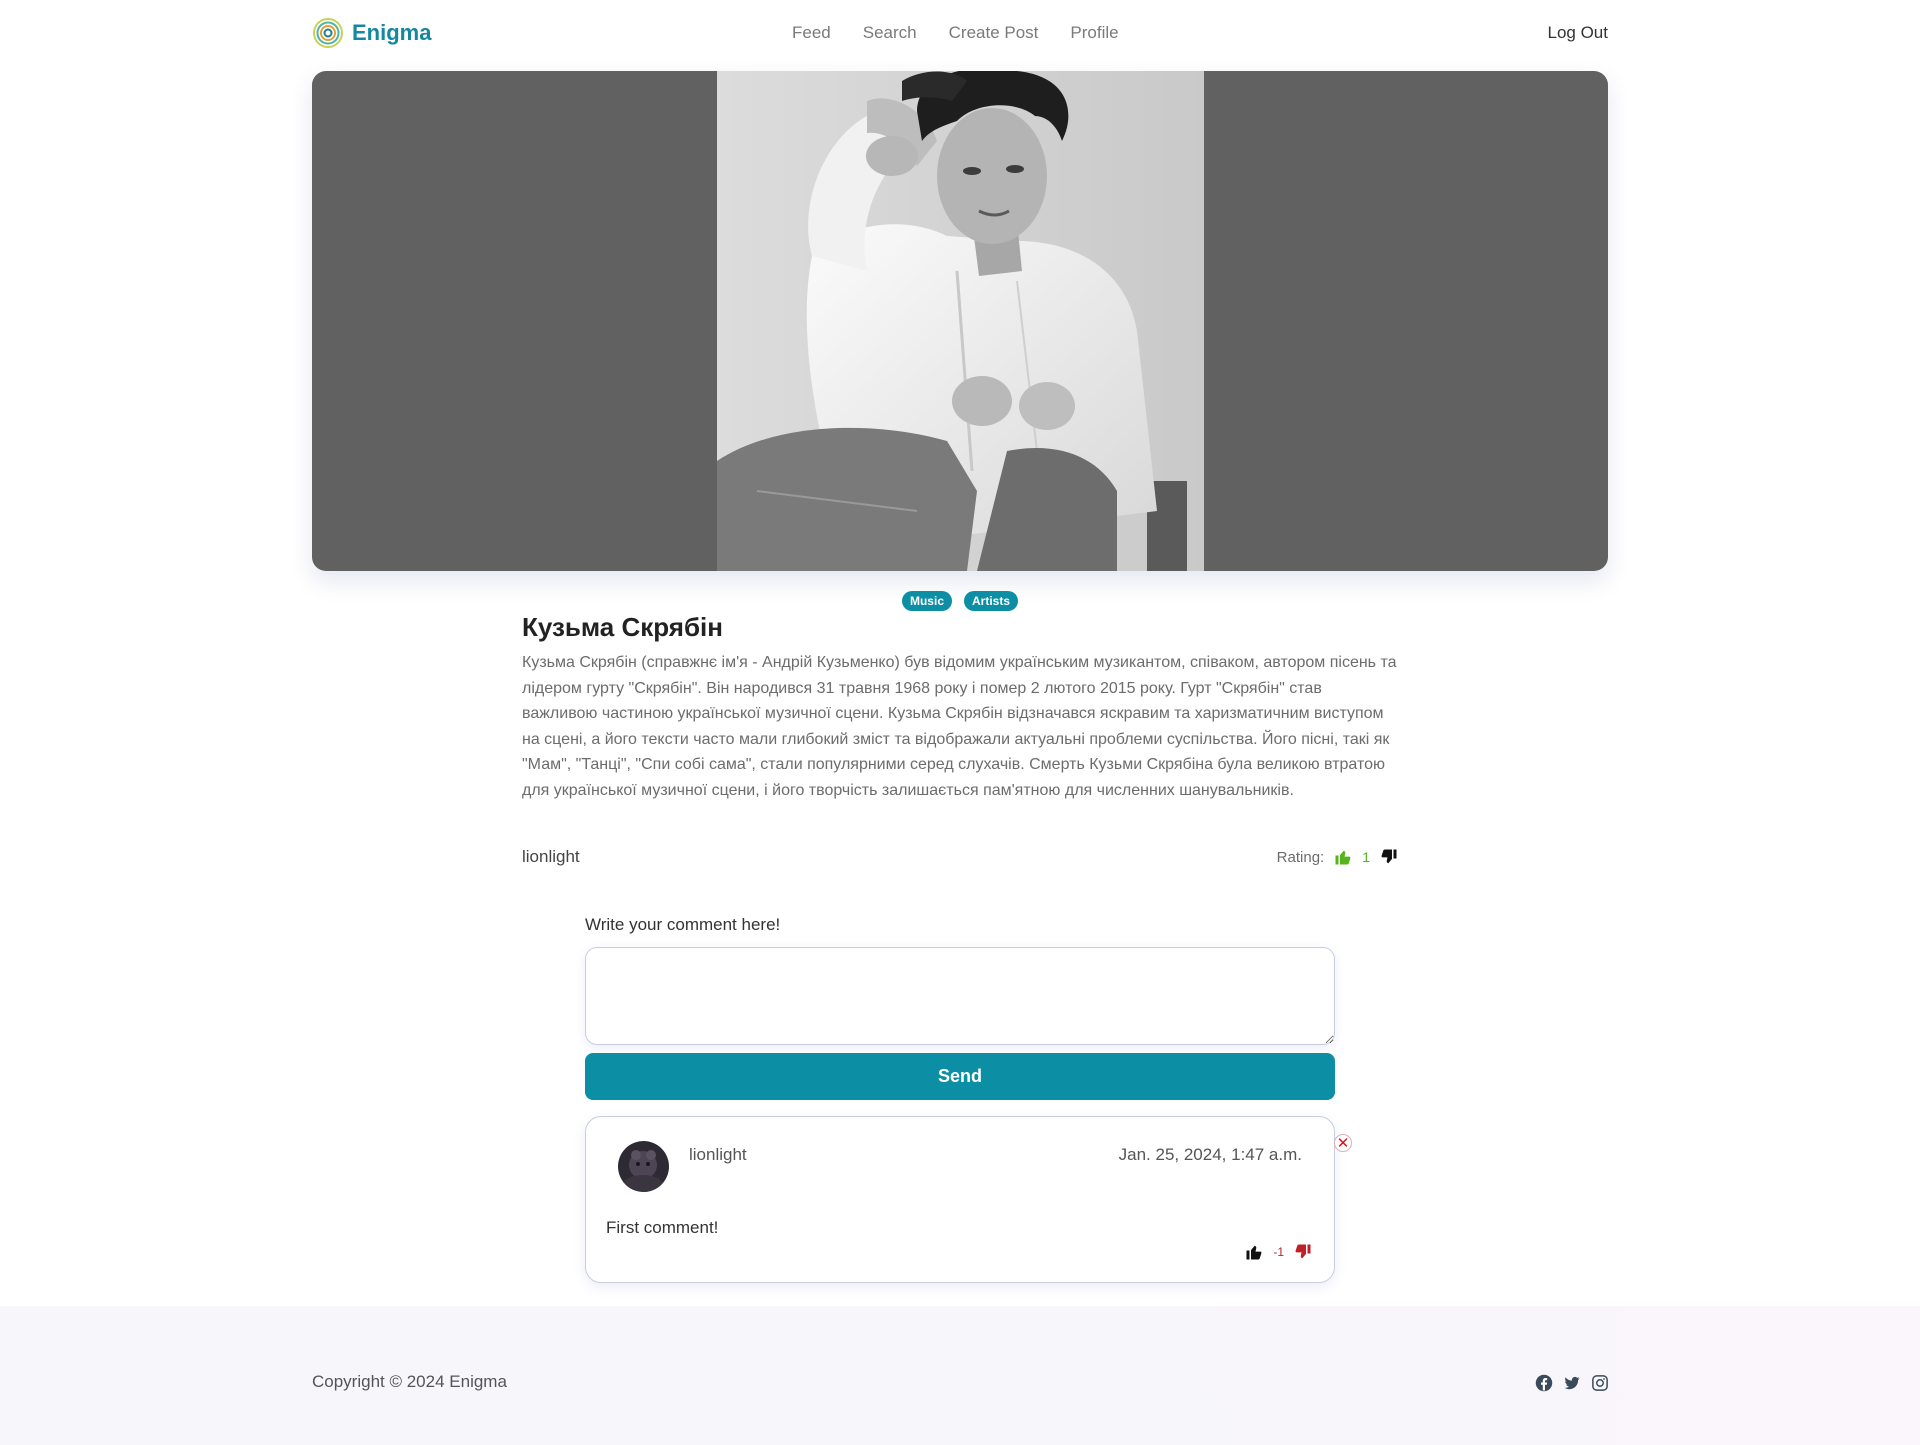 The width and height of the screenshot is (1920, 1445). Describe the element at coordinates (1303, 1252) in the screenshot. I see `comment-thumbs-down-icon` at that location.